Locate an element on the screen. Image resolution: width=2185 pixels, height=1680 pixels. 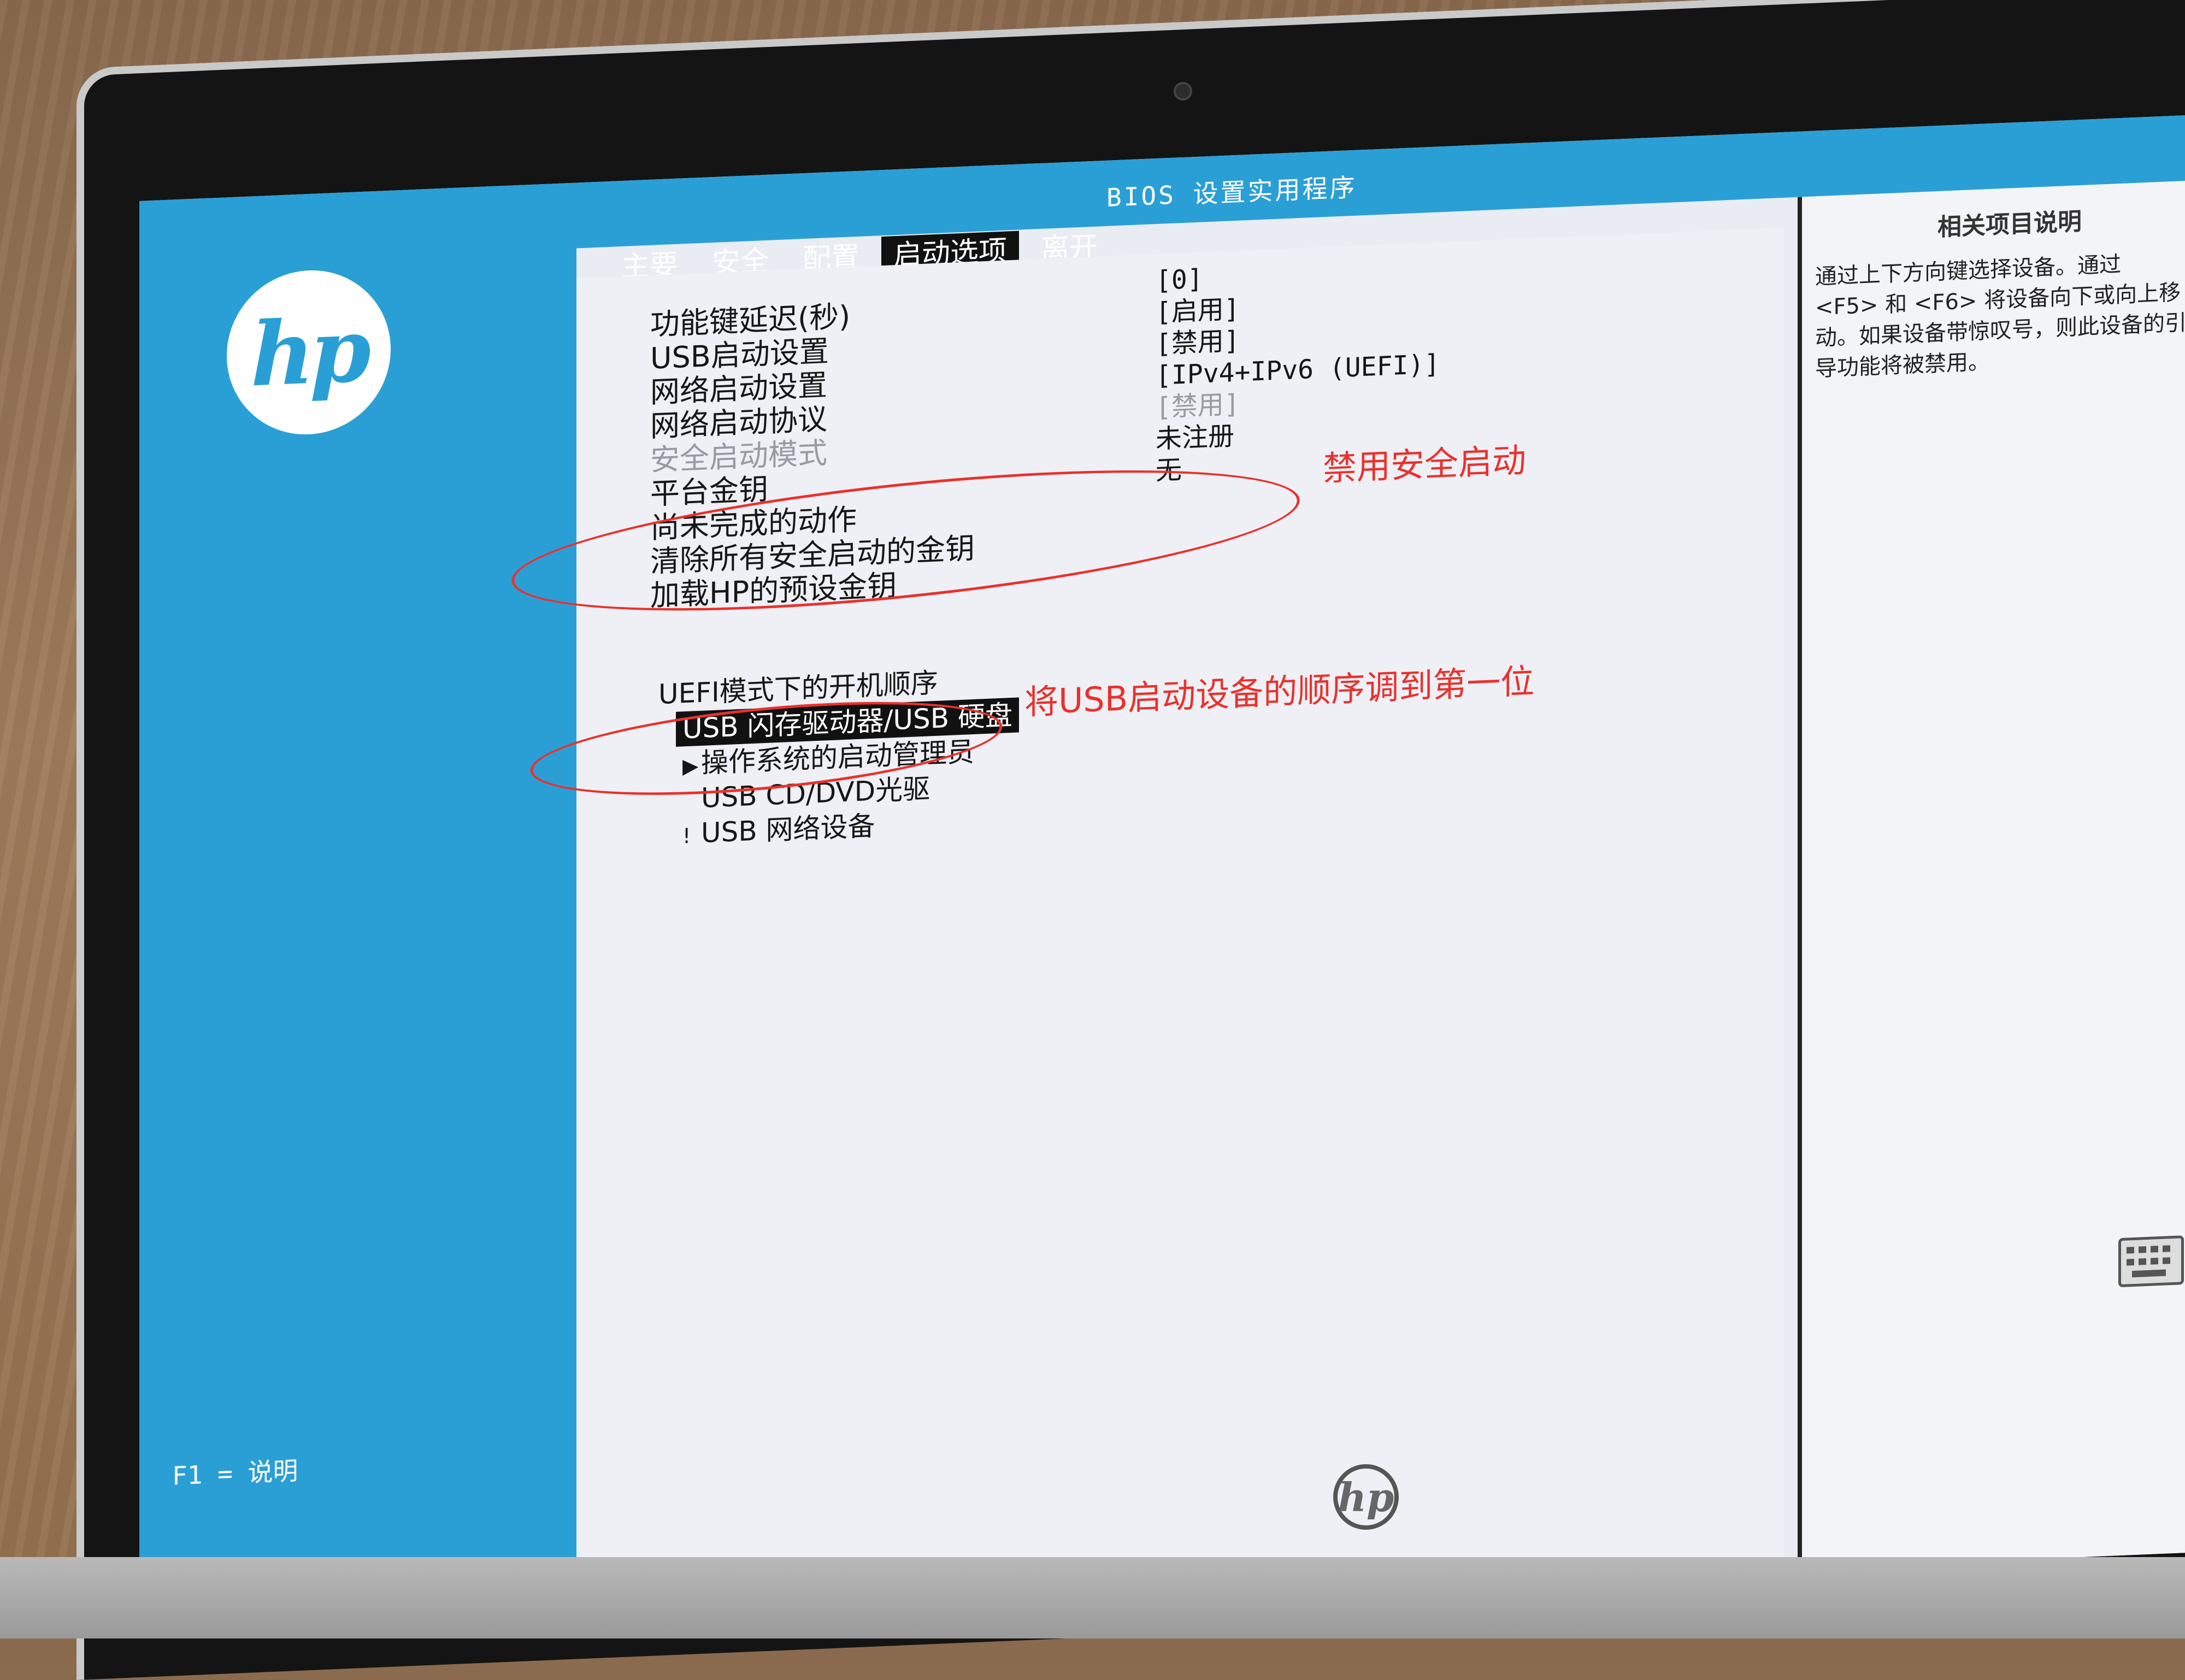
webcam is located at coordinates (1183, 91).